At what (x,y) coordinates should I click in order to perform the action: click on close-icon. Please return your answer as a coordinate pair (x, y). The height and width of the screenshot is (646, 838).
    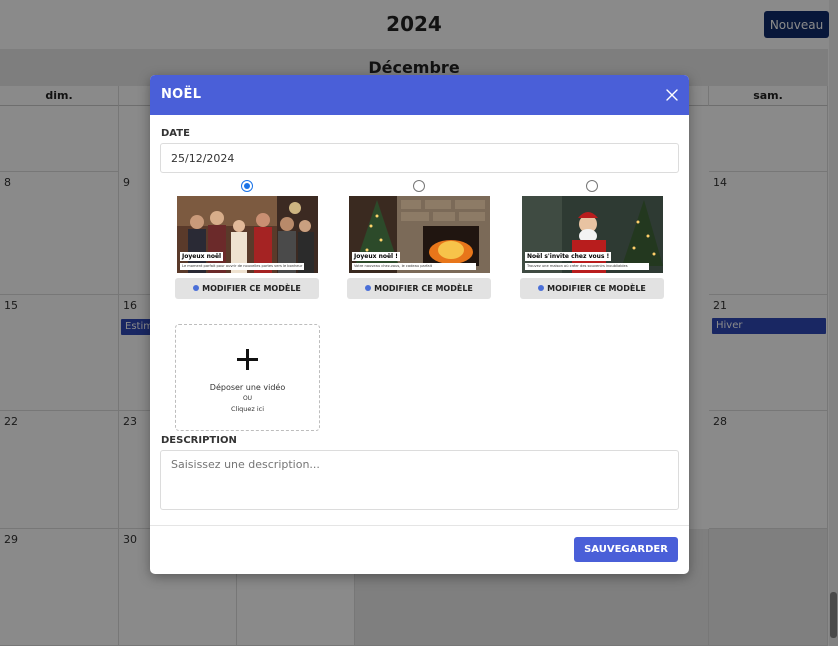
    Looking at the image, I should click on (672, 95).